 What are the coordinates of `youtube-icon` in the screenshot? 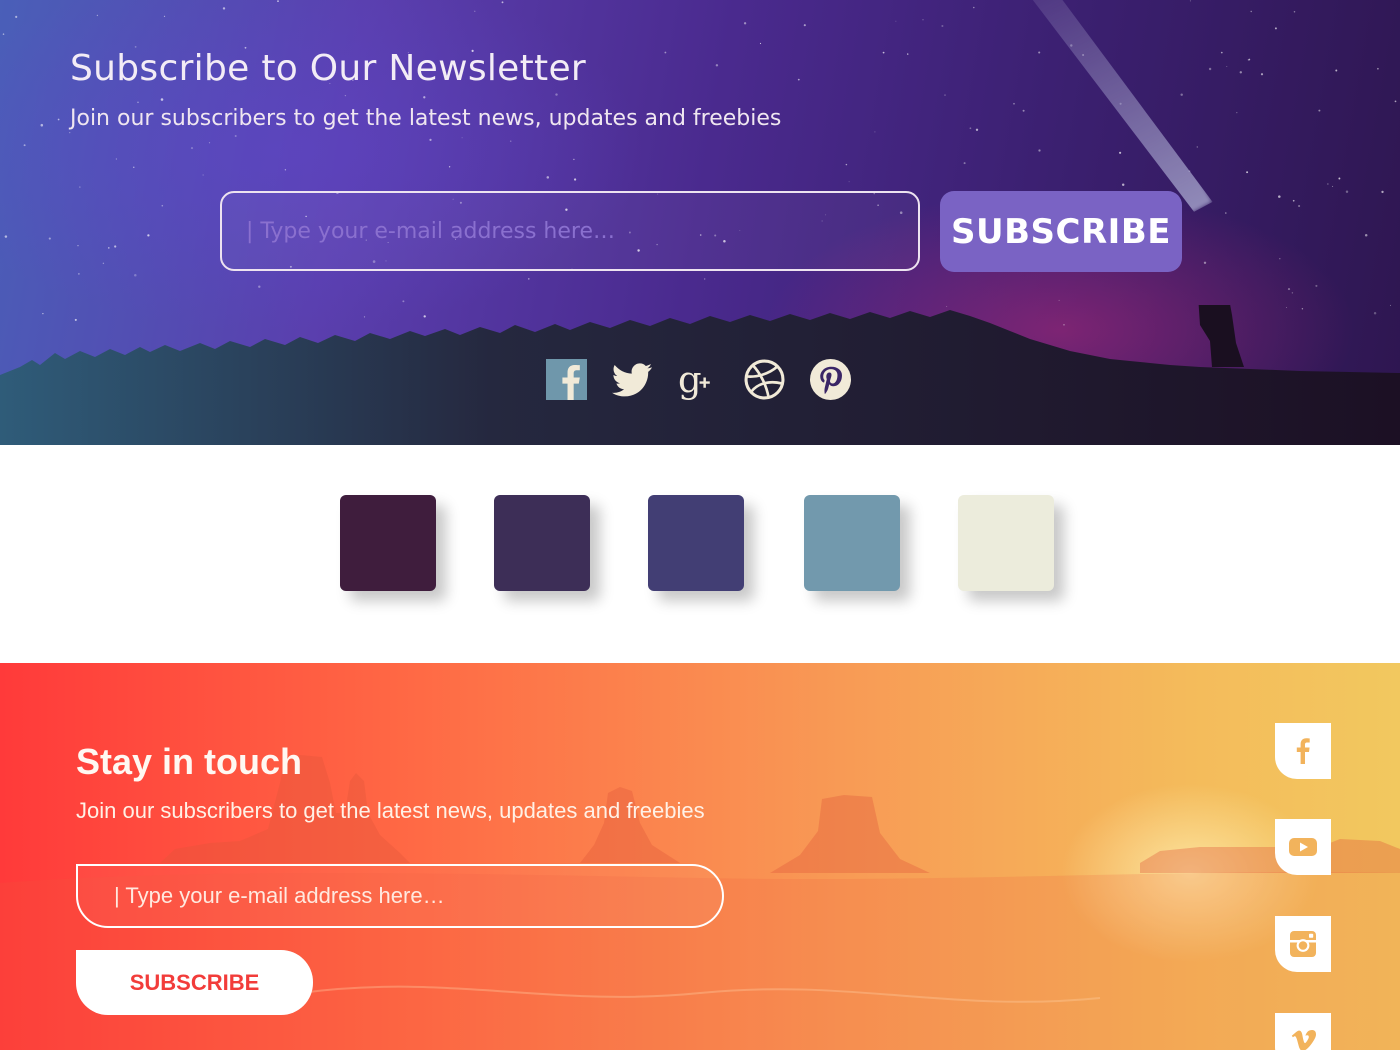 It's located at (1303, 847).